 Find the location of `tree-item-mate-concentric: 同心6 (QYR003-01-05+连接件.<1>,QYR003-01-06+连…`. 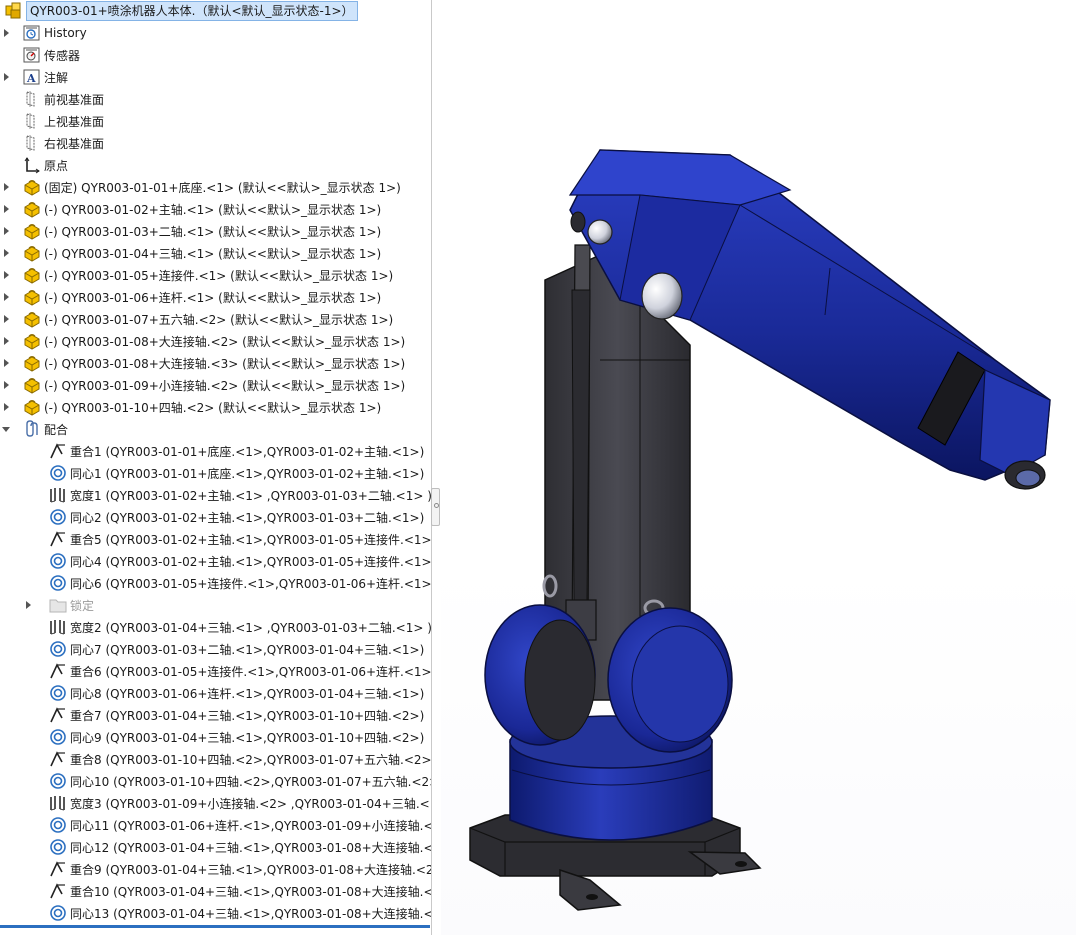

tree-item-mate-concentric: 同心6 (QYR003-01-05+连接件.<1>,QYR003-01-06+连… is located at coordinates (216, 583).